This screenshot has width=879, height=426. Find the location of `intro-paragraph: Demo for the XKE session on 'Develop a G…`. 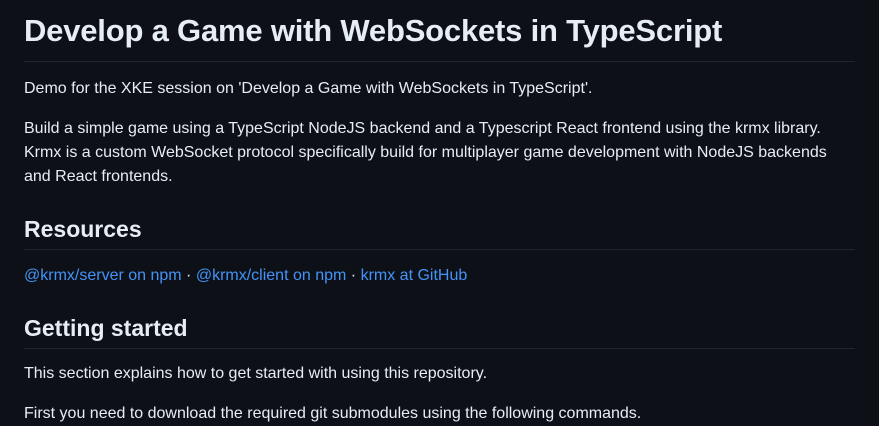

intro-paragraph: Demo for the XKE session on 'Develop a G… is located at coordinates (308, 88).